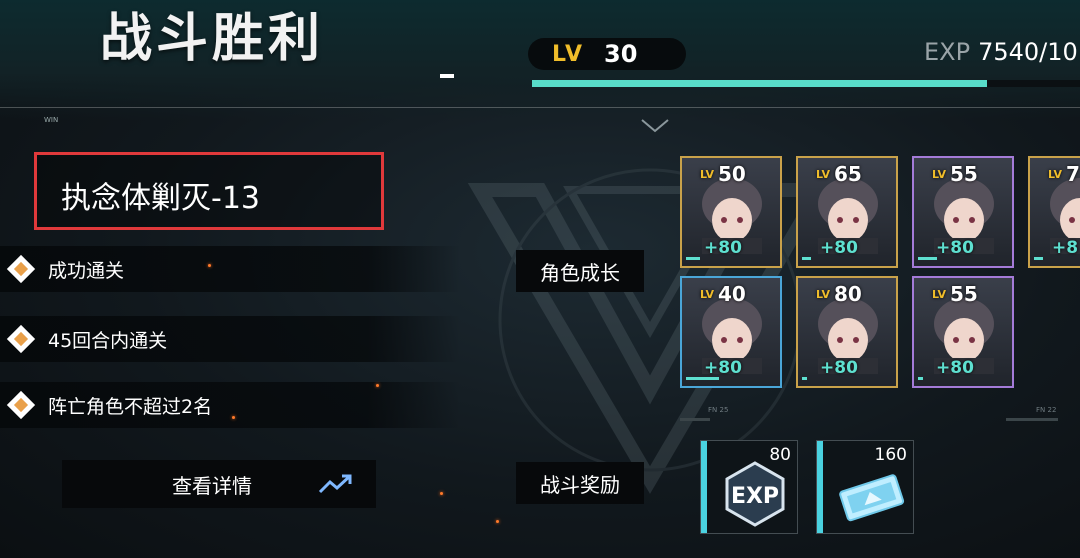  What do you see at coordinates (540, 107) in the screenshot?
I see `divider` at bounding box center [540, 107].